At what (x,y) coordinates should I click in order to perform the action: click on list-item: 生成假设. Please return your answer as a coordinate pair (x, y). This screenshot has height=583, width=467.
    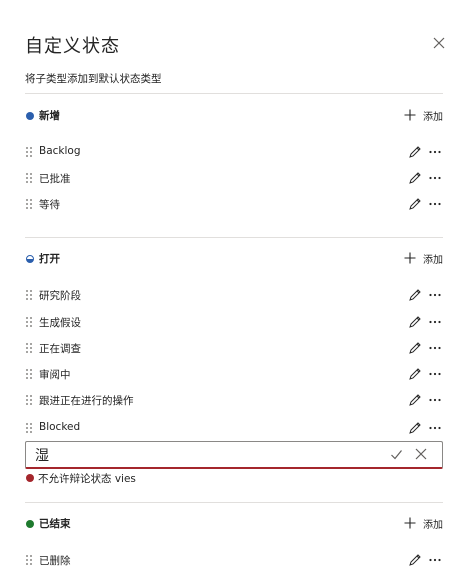
    Looking at the image, I should click on (234, 324).